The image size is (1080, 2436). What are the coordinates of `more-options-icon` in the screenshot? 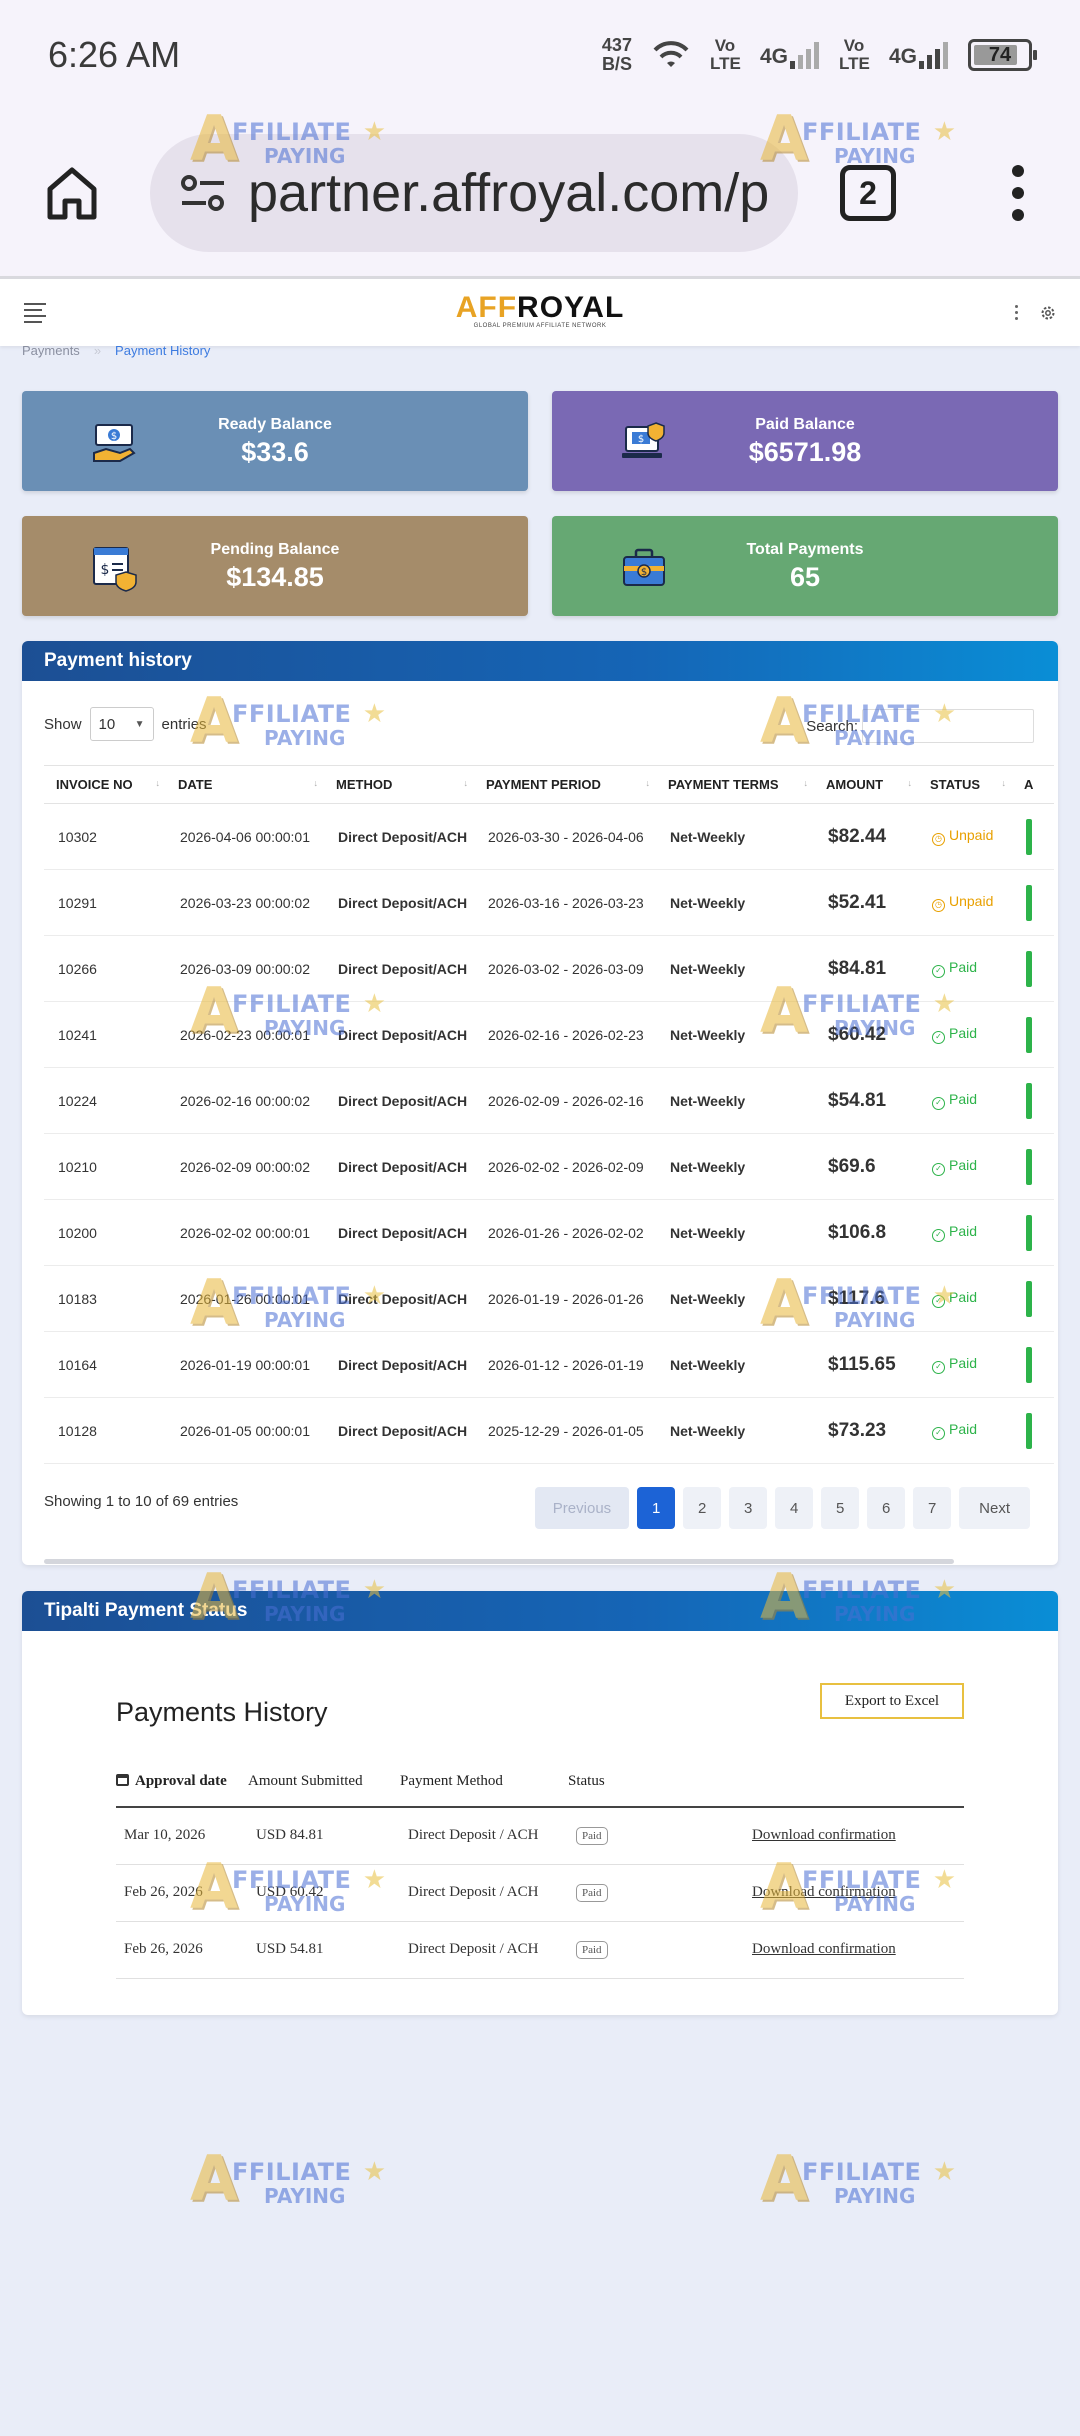 It's located at (1016, 312).